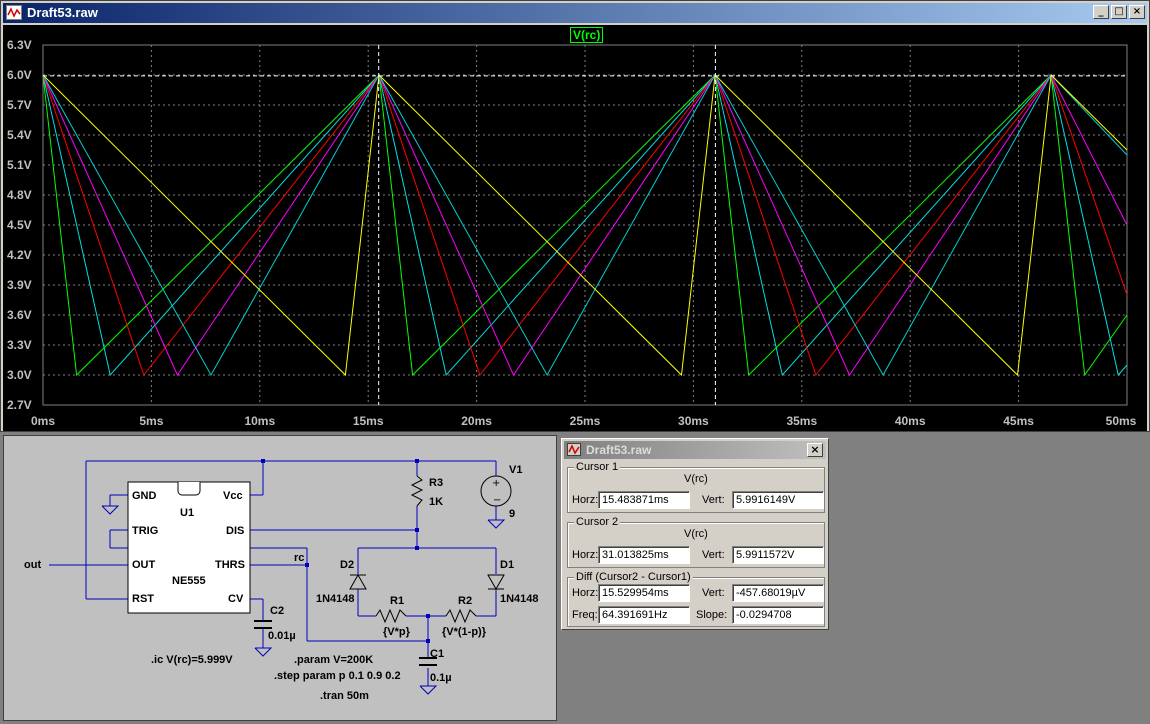 The width and height of the screenshot is (1150, 724). What do you see at coordinates (802, 421) in the screenshot?
I see `x-tick-label: 35ms` at bounding box center [802, 421].